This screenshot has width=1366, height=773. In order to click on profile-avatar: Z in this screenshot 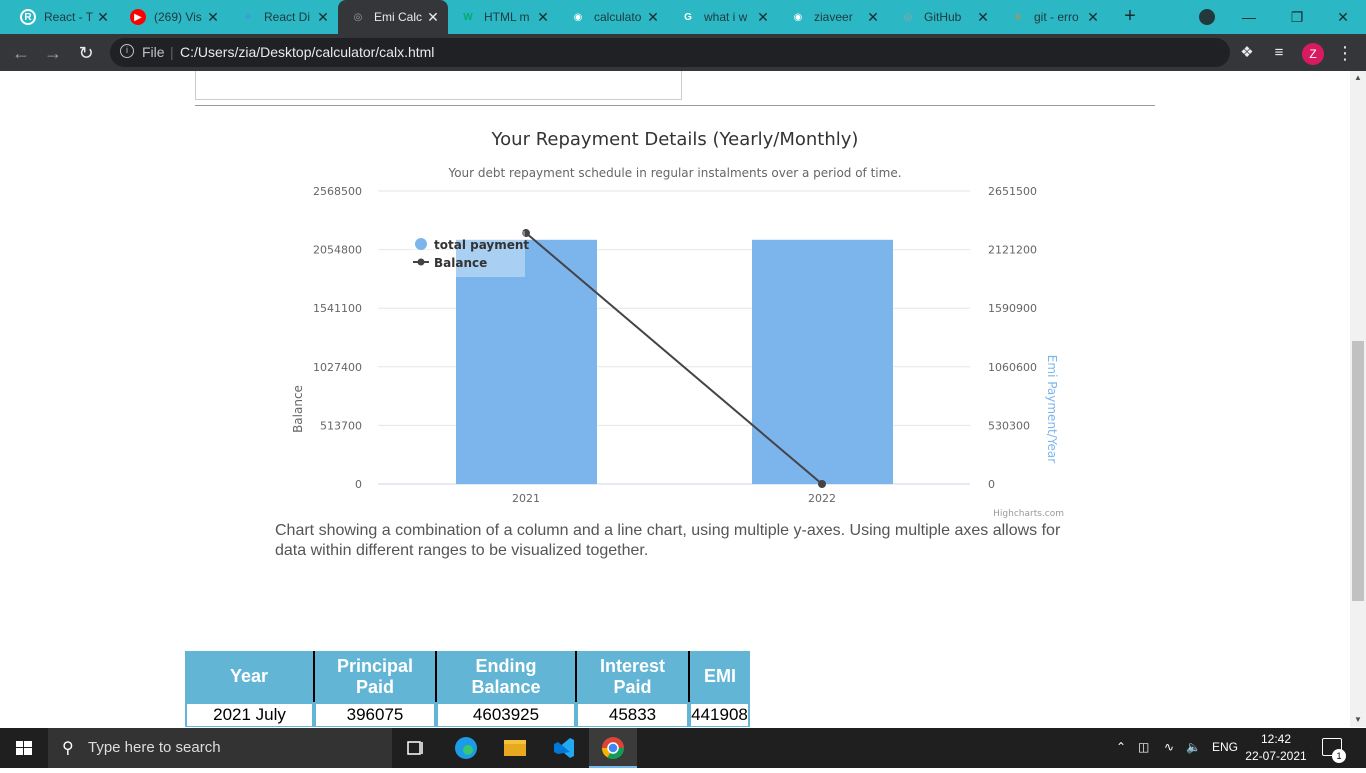, I will do `click(1313, 54)`.